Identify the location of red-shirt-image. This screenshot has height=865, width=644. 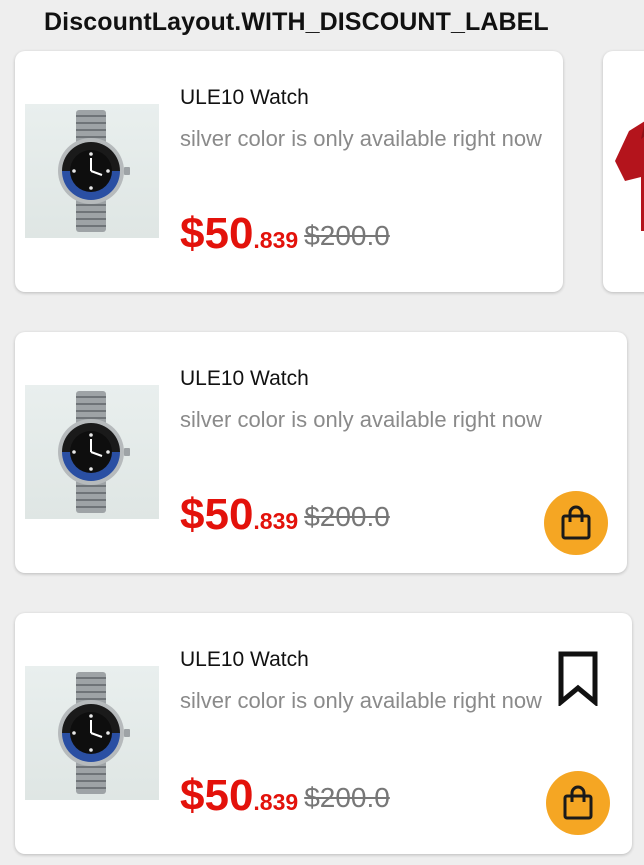
(629, 176).